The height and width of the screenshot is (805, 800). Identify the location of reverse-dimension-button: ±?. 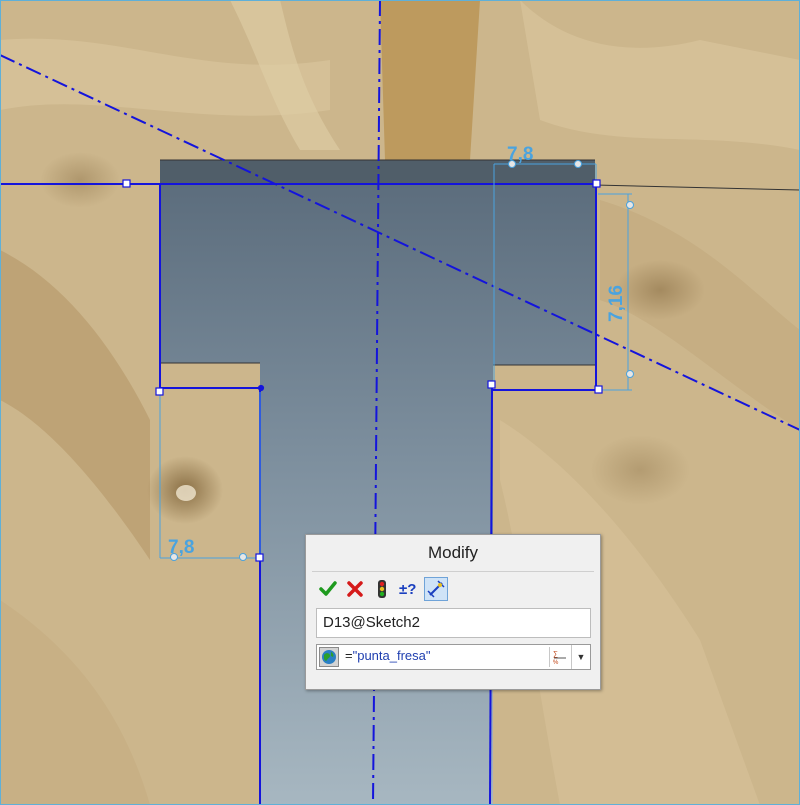
(409, 589).